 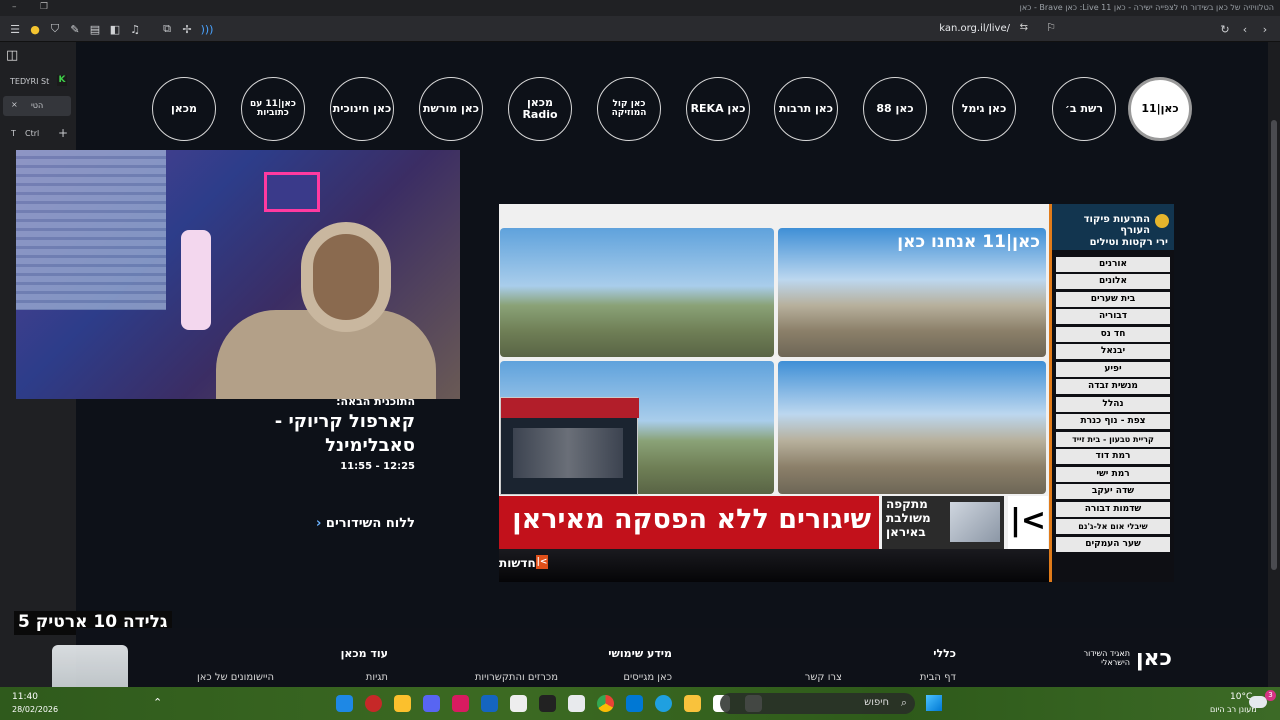 What do you see at coordinates (238, 274) in the screenshot?
I see `webcam-overlay` at bounding box center [238, 274].